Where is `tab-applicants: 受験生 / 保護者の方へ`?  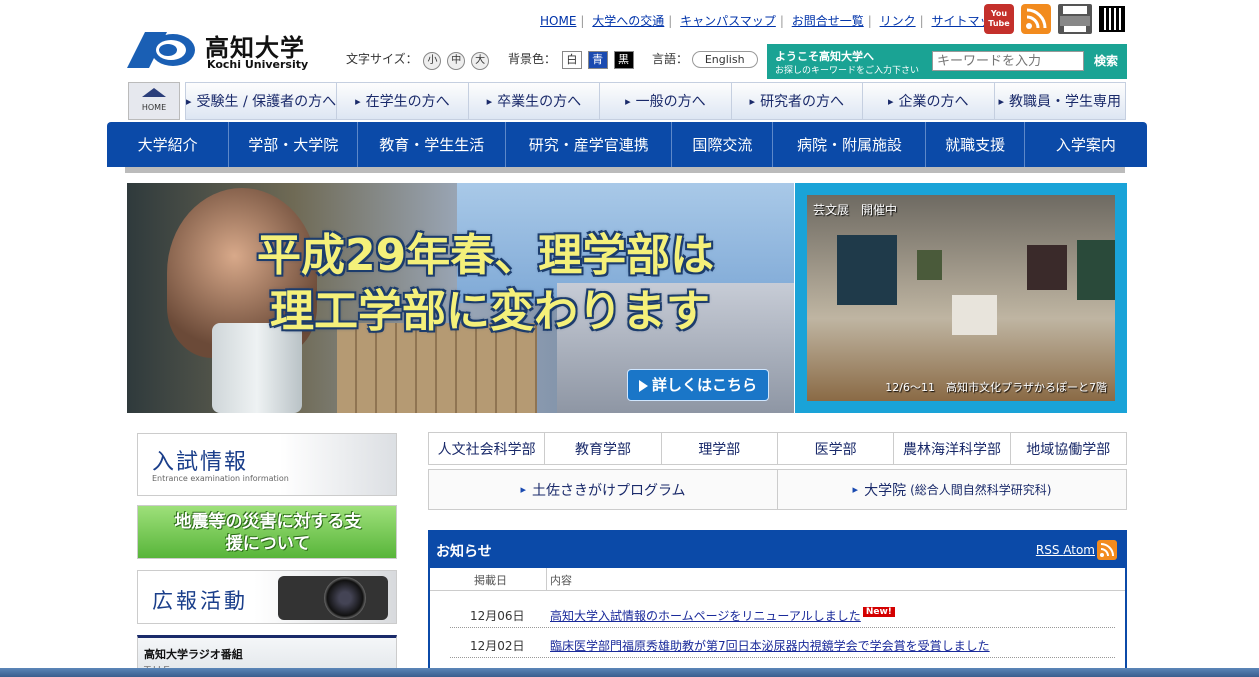
tab-applicants: 受験生 / 保護者の方へ is located at coordinates (262, 101).